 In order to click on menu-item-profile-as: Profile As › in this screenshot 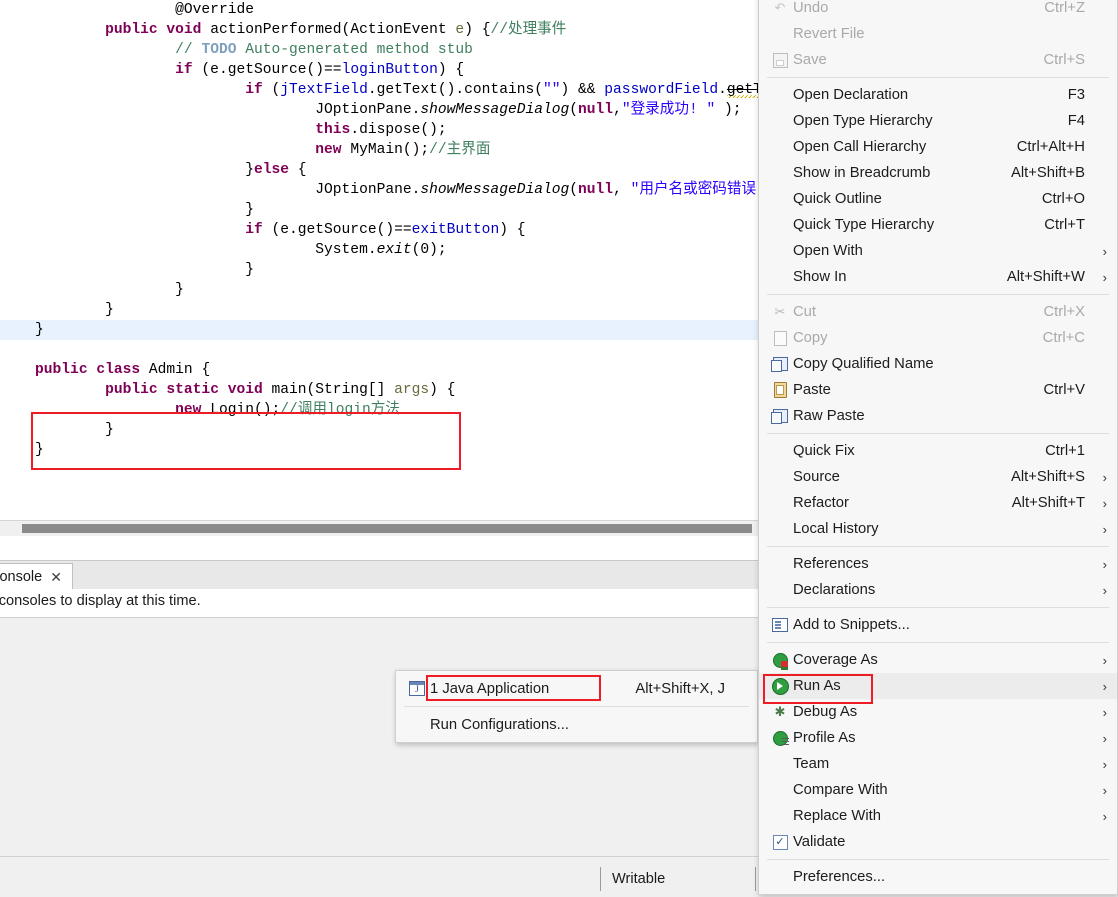, I will do `click(938, 738)`.